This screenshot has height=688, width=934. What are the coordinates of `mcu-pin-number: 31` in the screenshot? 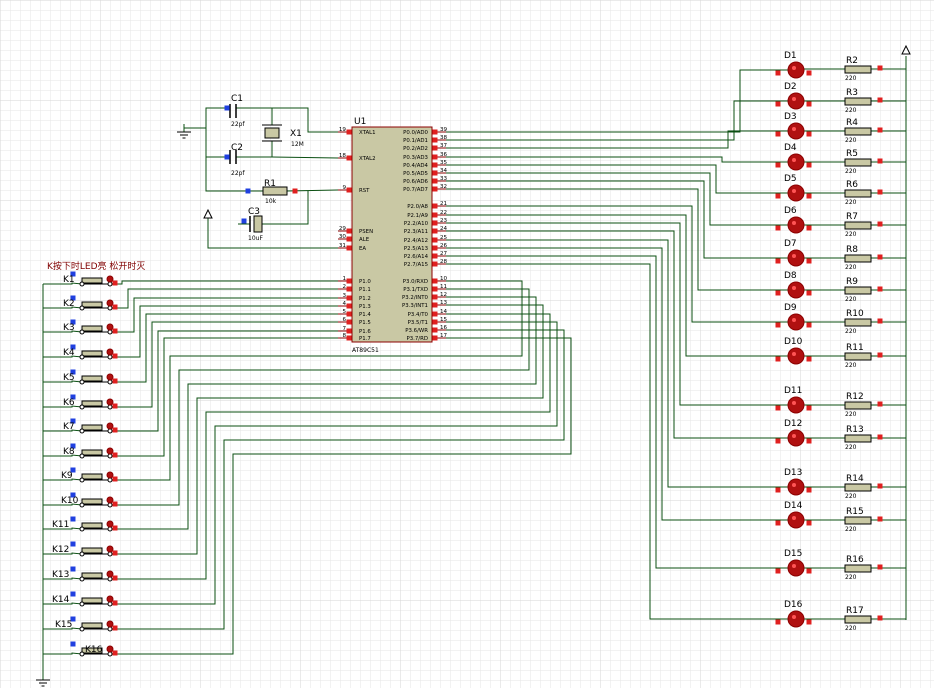 It's located at (343, 246).